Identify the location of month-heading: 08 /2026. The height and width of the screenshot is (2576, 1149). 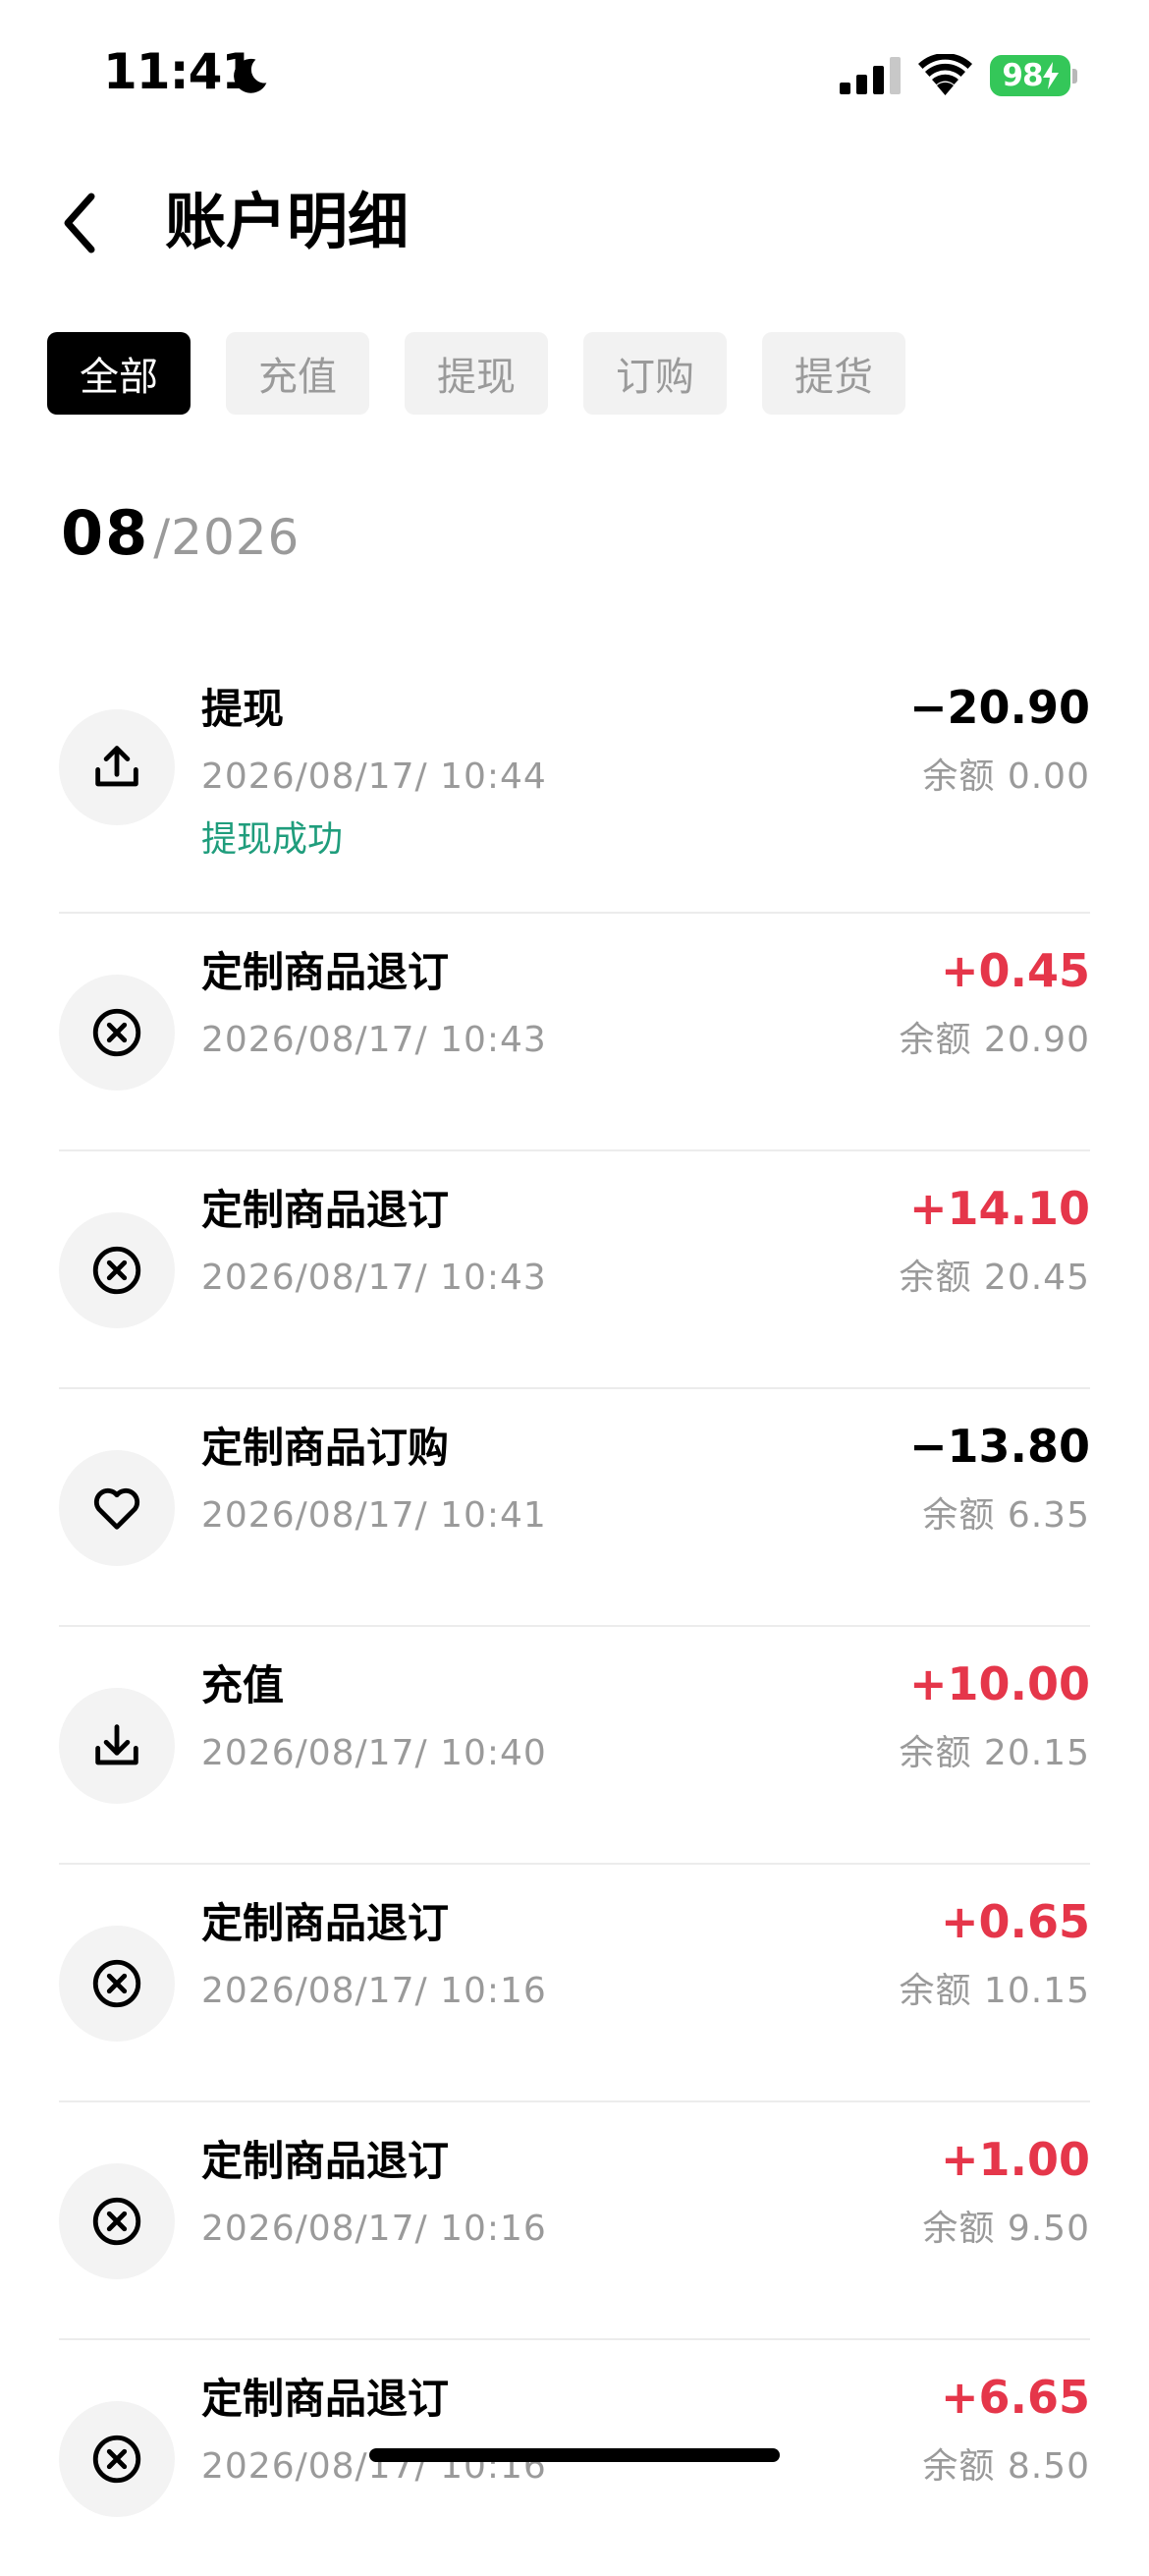
(180, 533).